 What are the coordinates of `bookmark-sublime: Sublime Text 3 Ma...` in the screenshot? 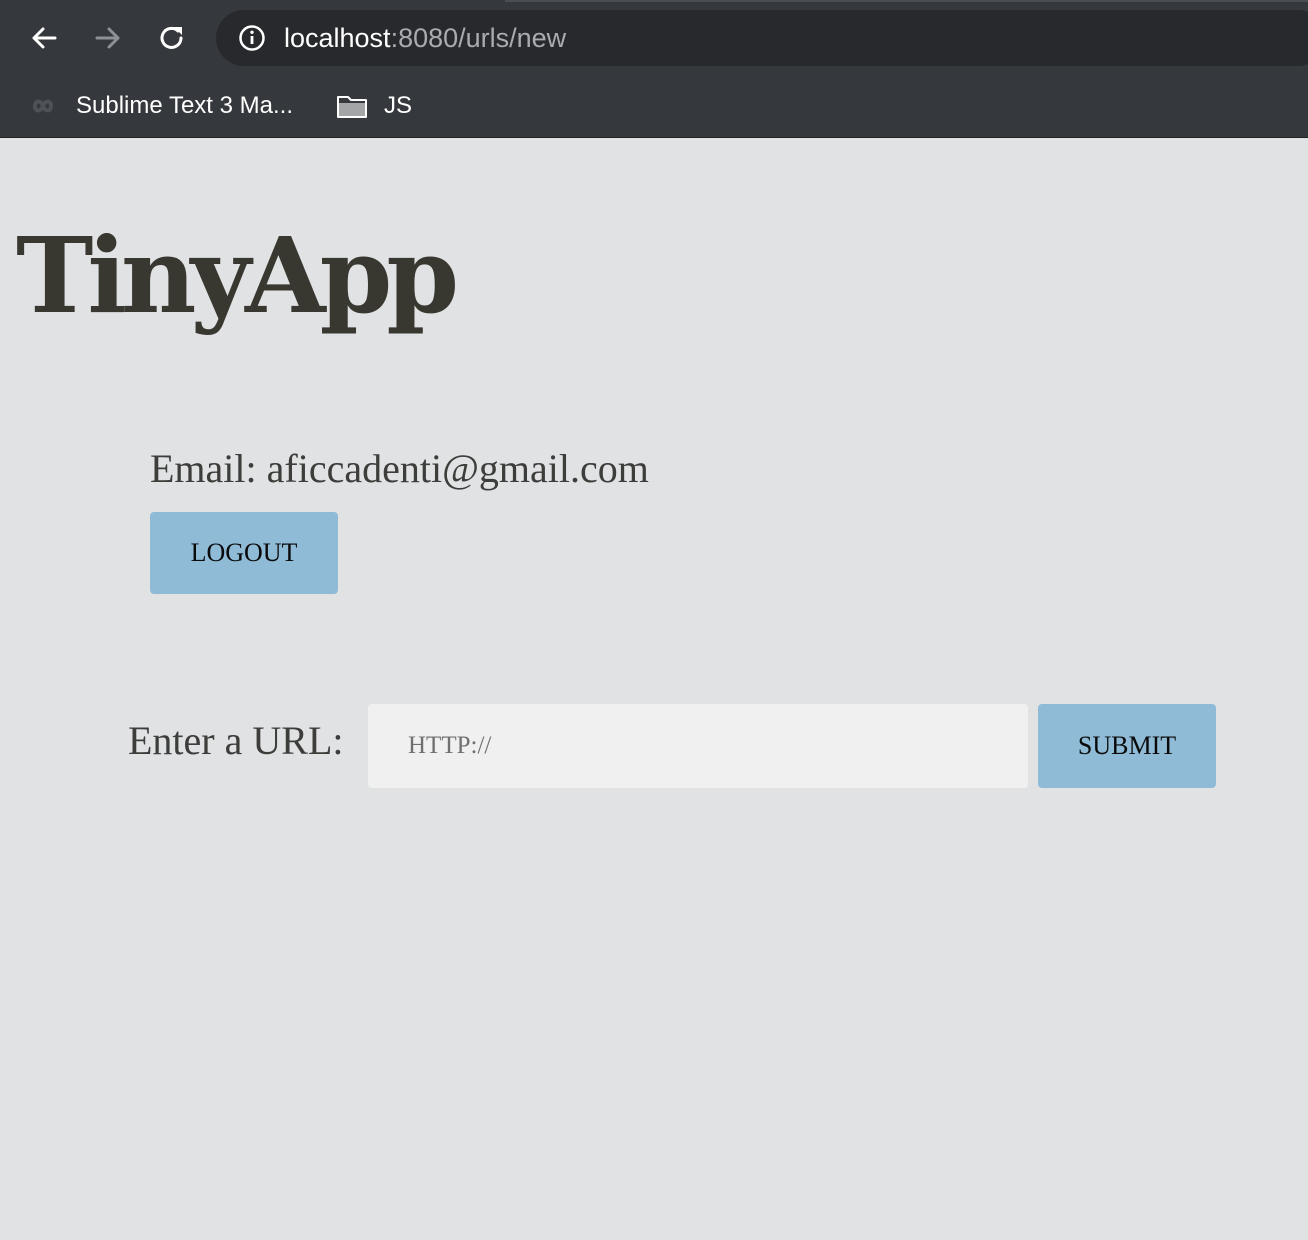 It's located at (159, 106).